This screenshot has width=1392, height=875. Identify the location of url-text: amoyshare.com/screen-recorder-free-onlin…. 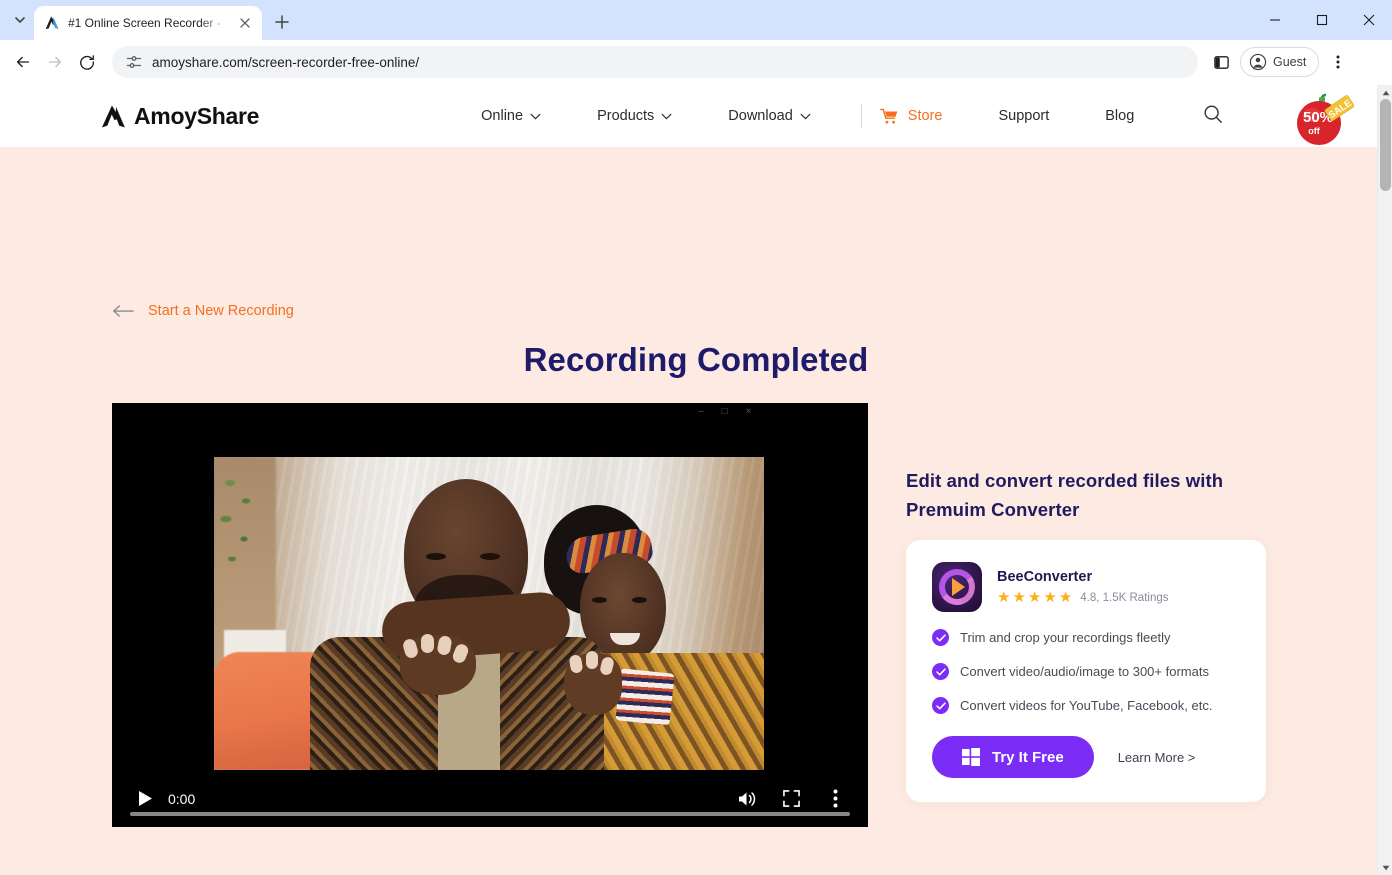
(285, 62).